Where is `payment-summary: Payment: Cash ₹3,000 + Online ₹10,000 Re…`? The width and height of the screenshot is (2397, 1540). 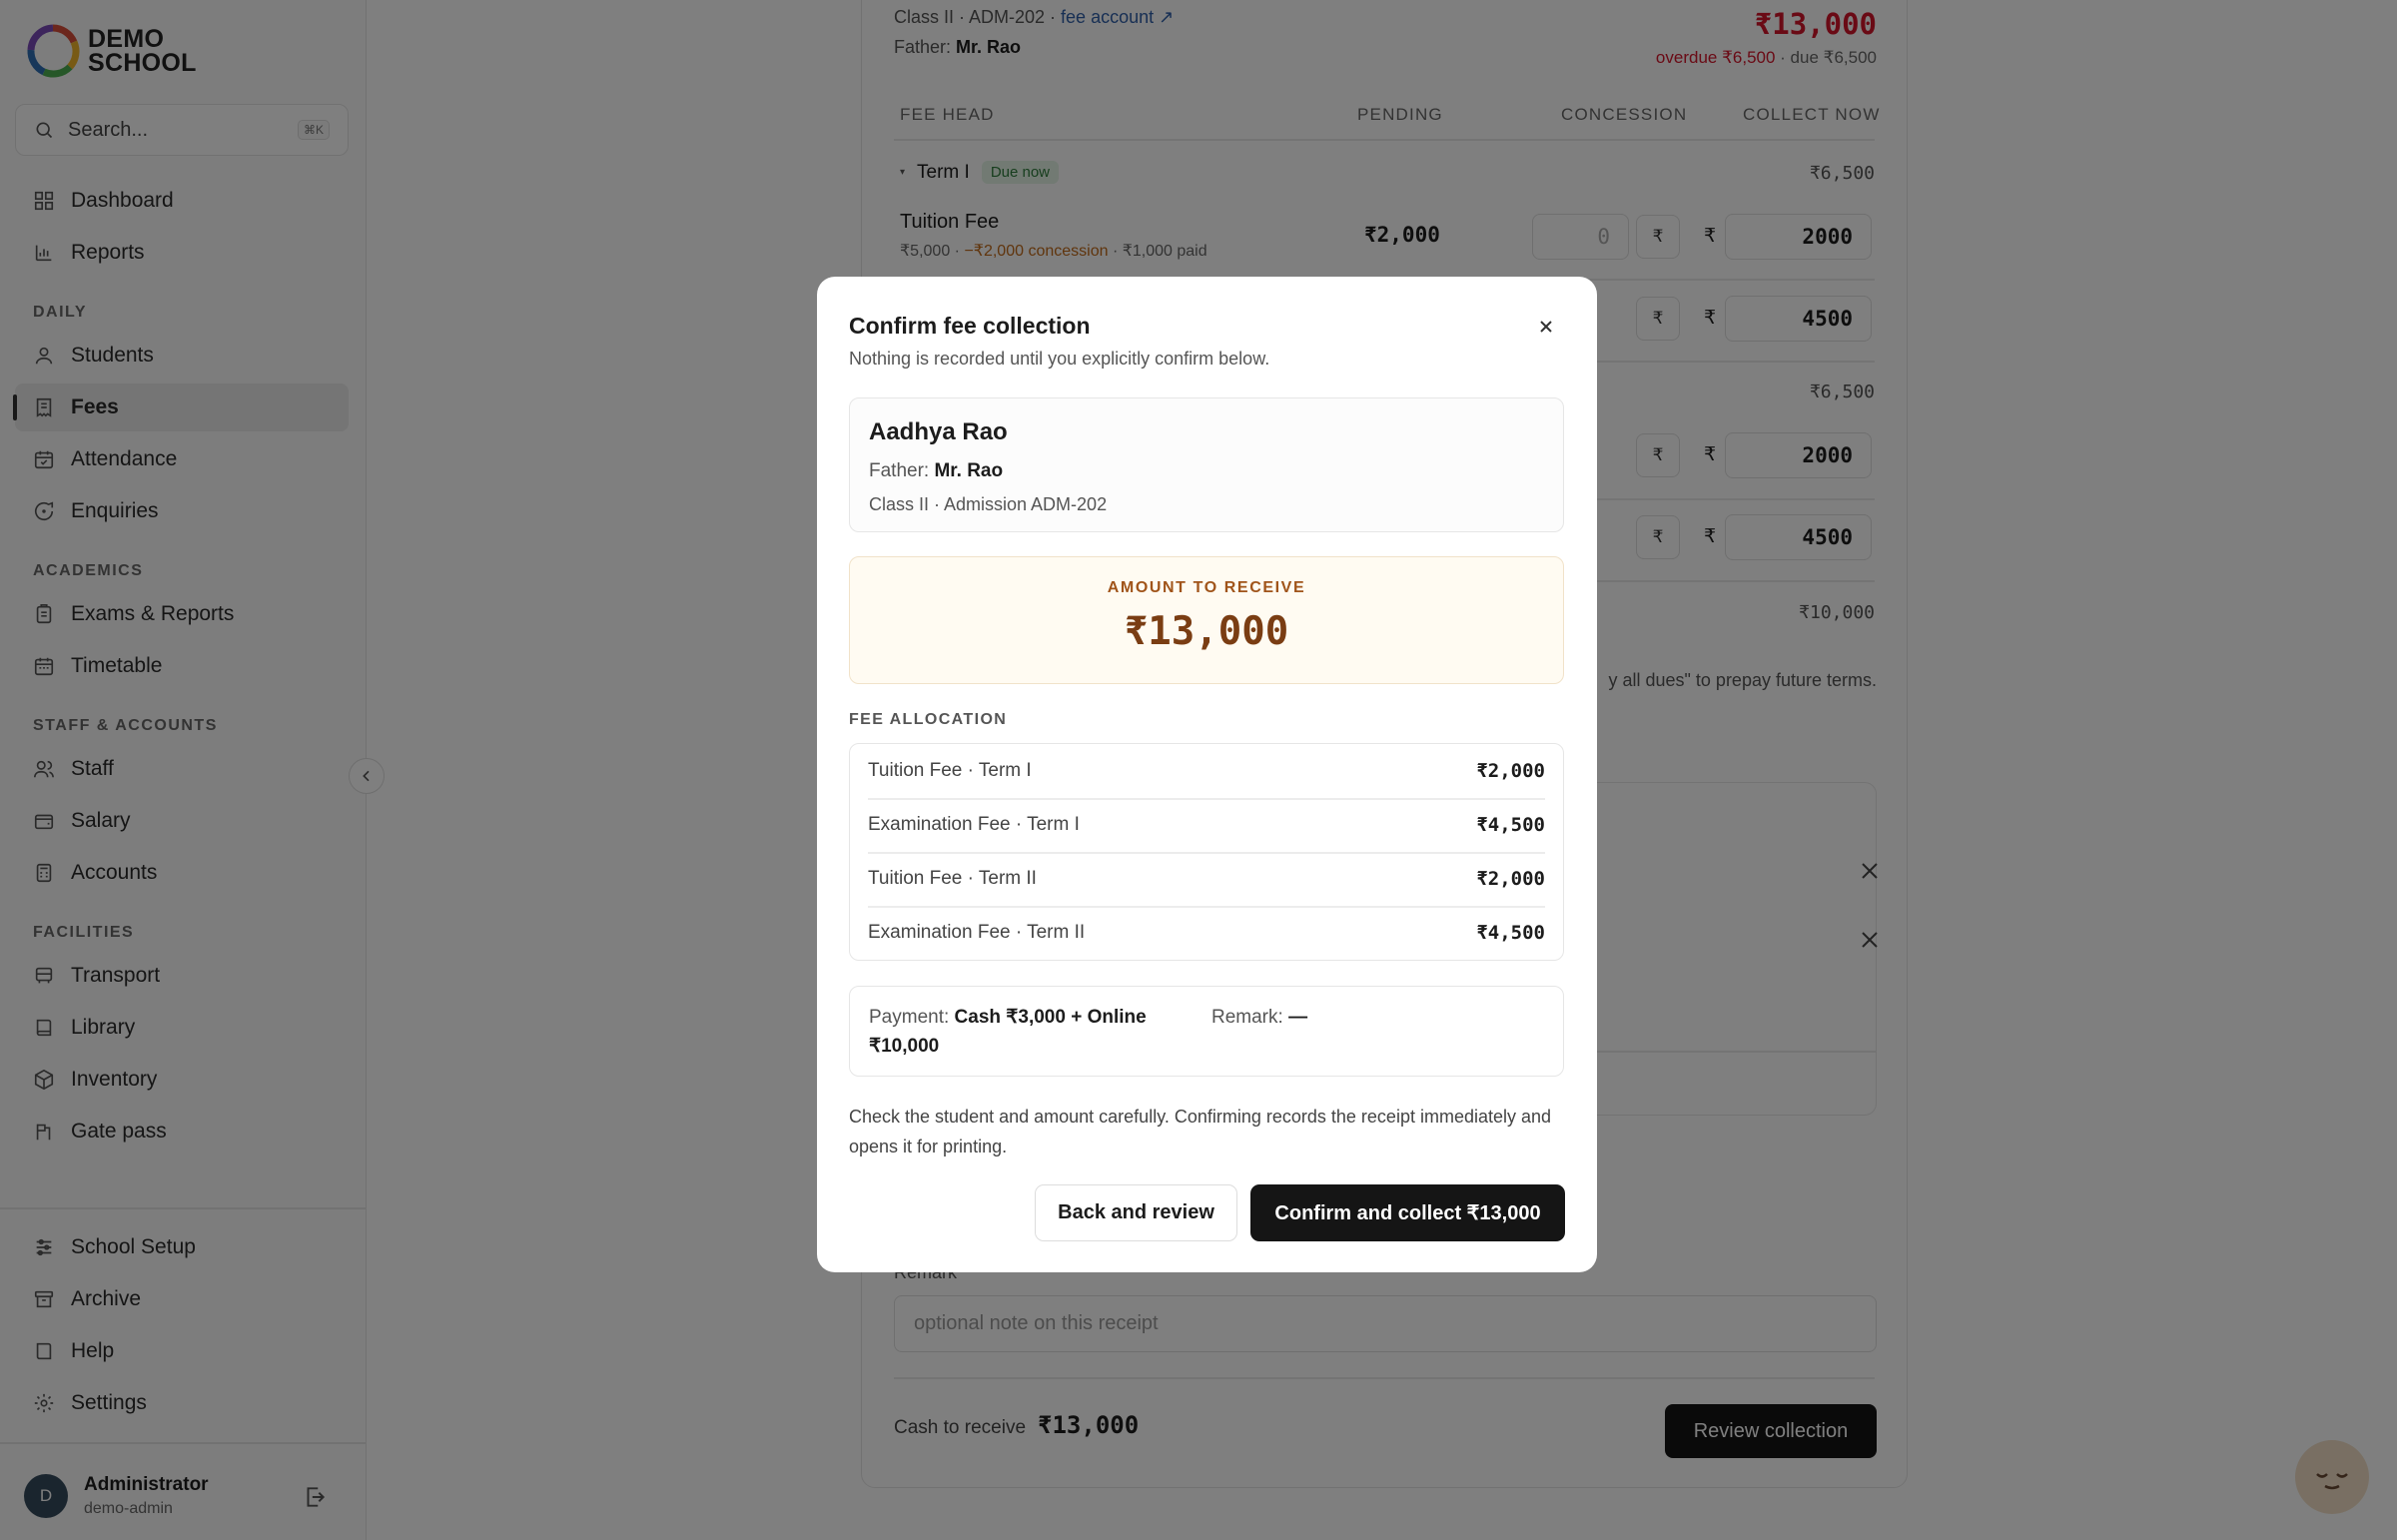 payment-summary: Payment: Cash ₹3,000 + Online ₹10,000 Re… is located at coordinates (1206, 1031).